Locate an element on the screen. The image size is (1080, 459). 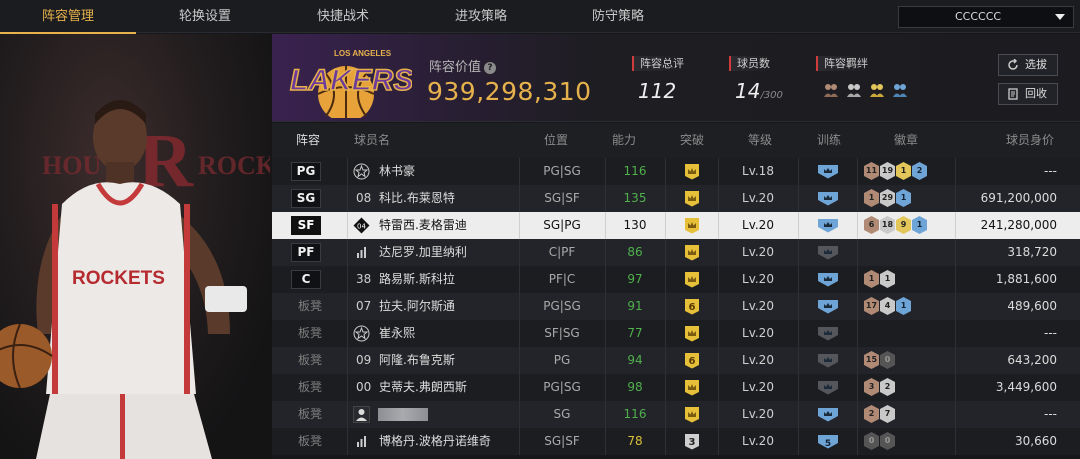
badge-count: 17 is located at coordinates (871, 306).